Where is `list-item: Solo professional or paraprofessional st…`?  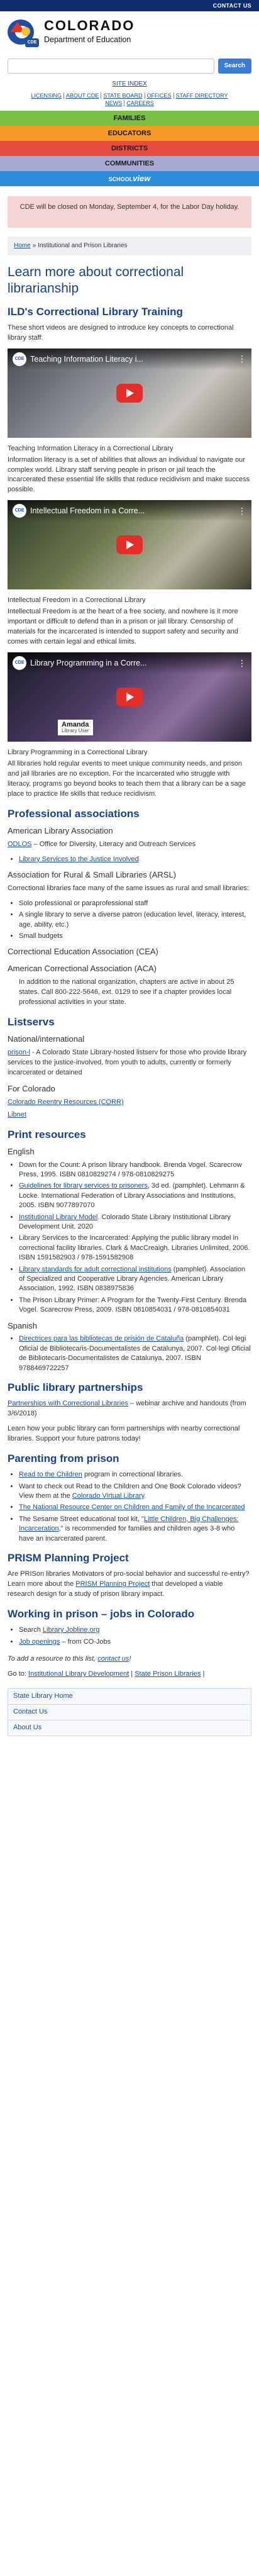
list-item: Solo professional or paraprofessional st… is located at coordinates (135, 903).